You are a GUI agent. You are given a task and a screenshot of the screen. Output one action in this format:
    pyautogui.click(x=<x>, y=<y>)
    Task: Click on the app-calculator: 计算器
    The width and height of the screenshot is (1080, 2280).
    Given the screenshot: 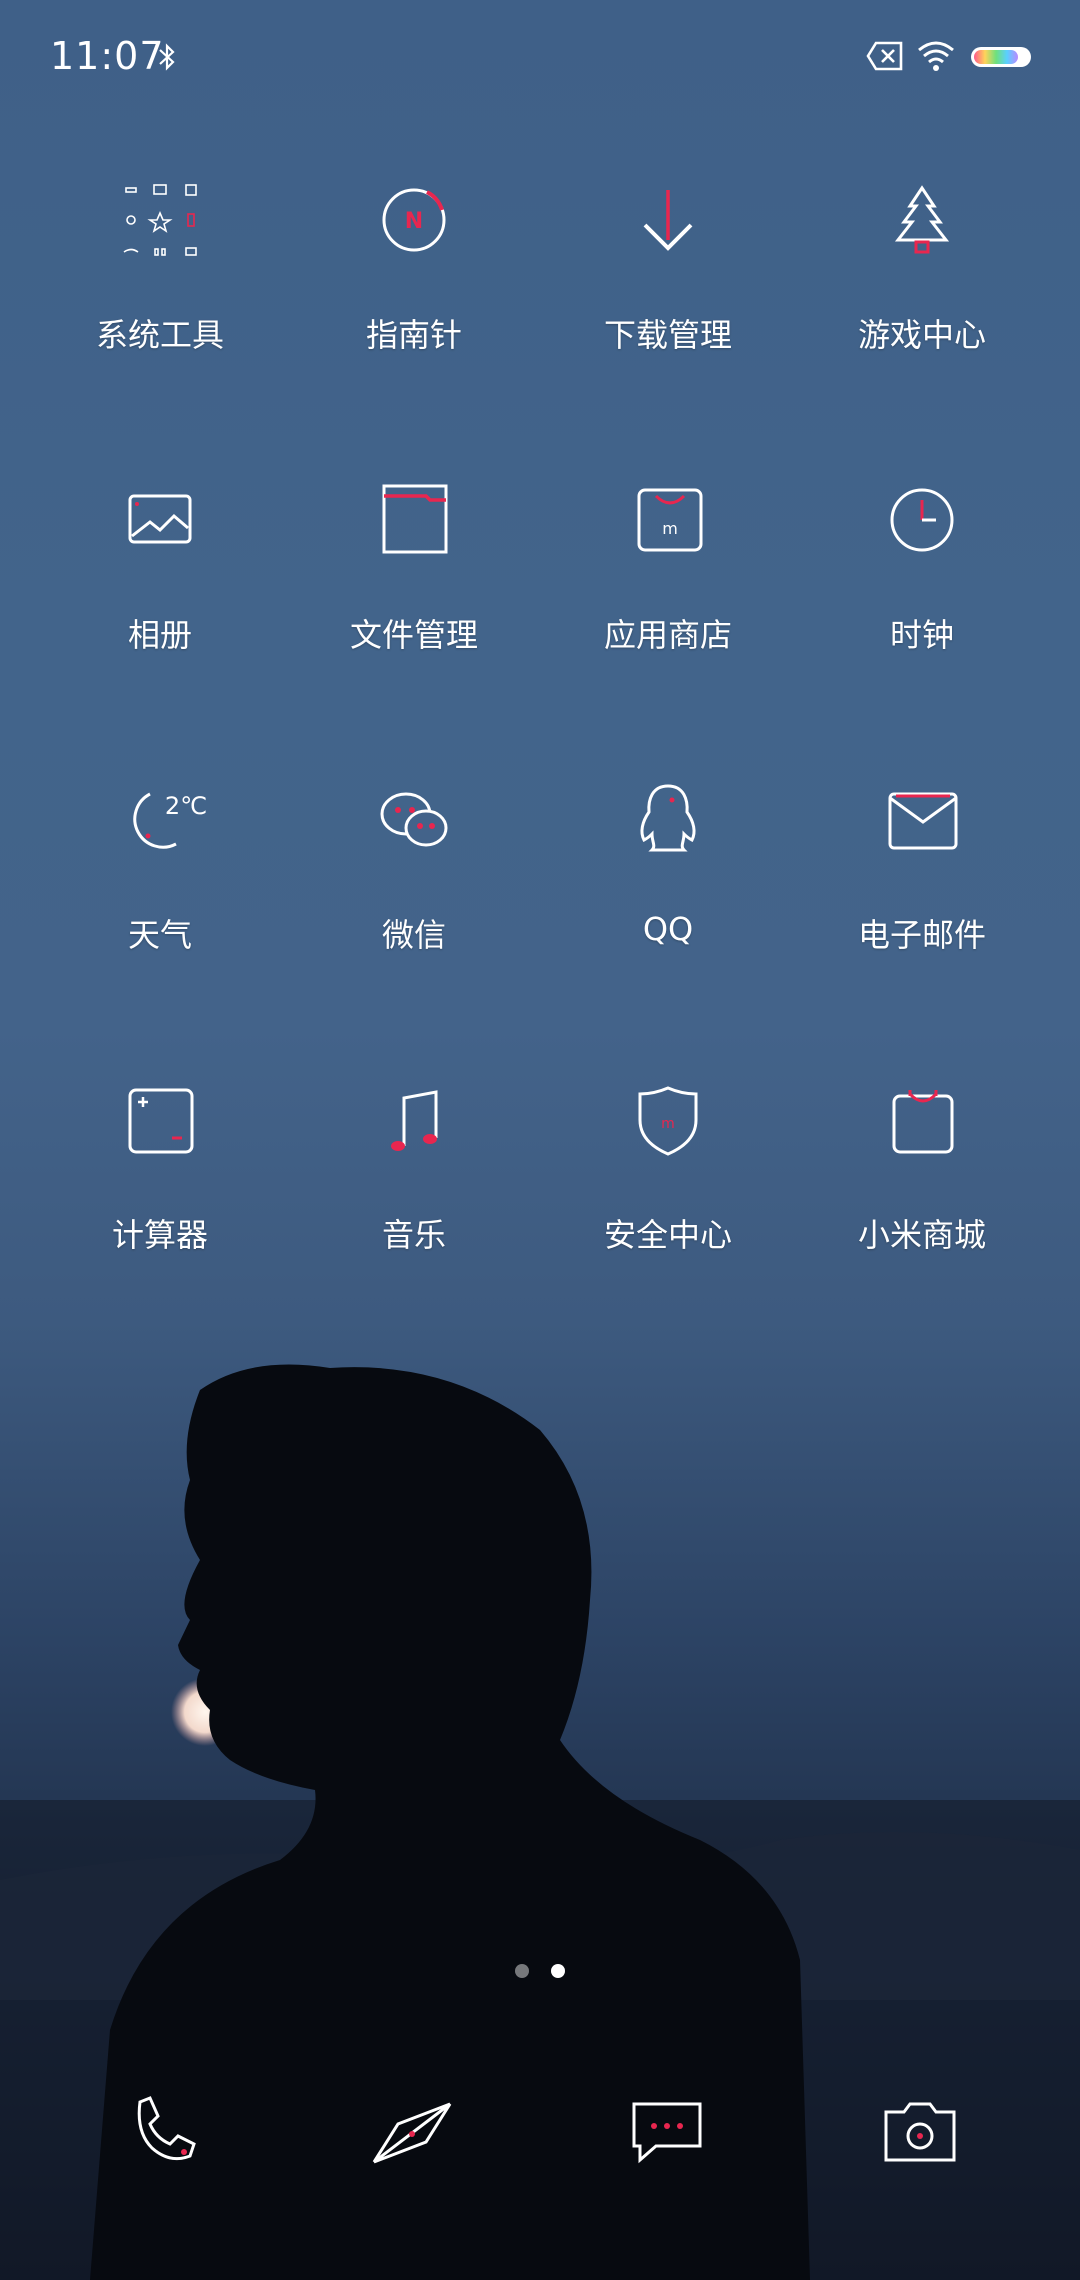 What is the action you would take?
    pyautogui.click(x=160, y=1152)
    